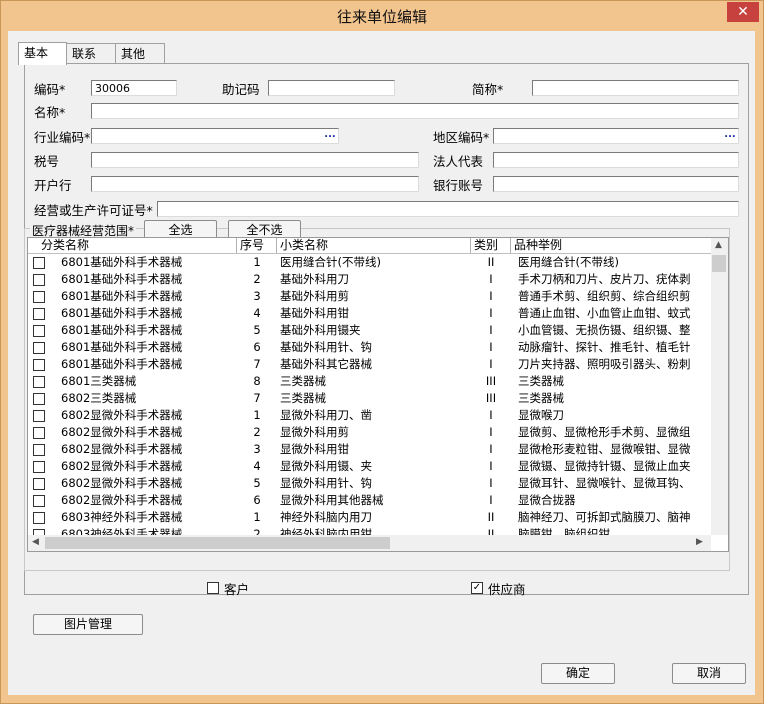 Image resolution: width=764 pixels, height=704 pixels. I want to click on close-button: ✕, so click(743, 12).